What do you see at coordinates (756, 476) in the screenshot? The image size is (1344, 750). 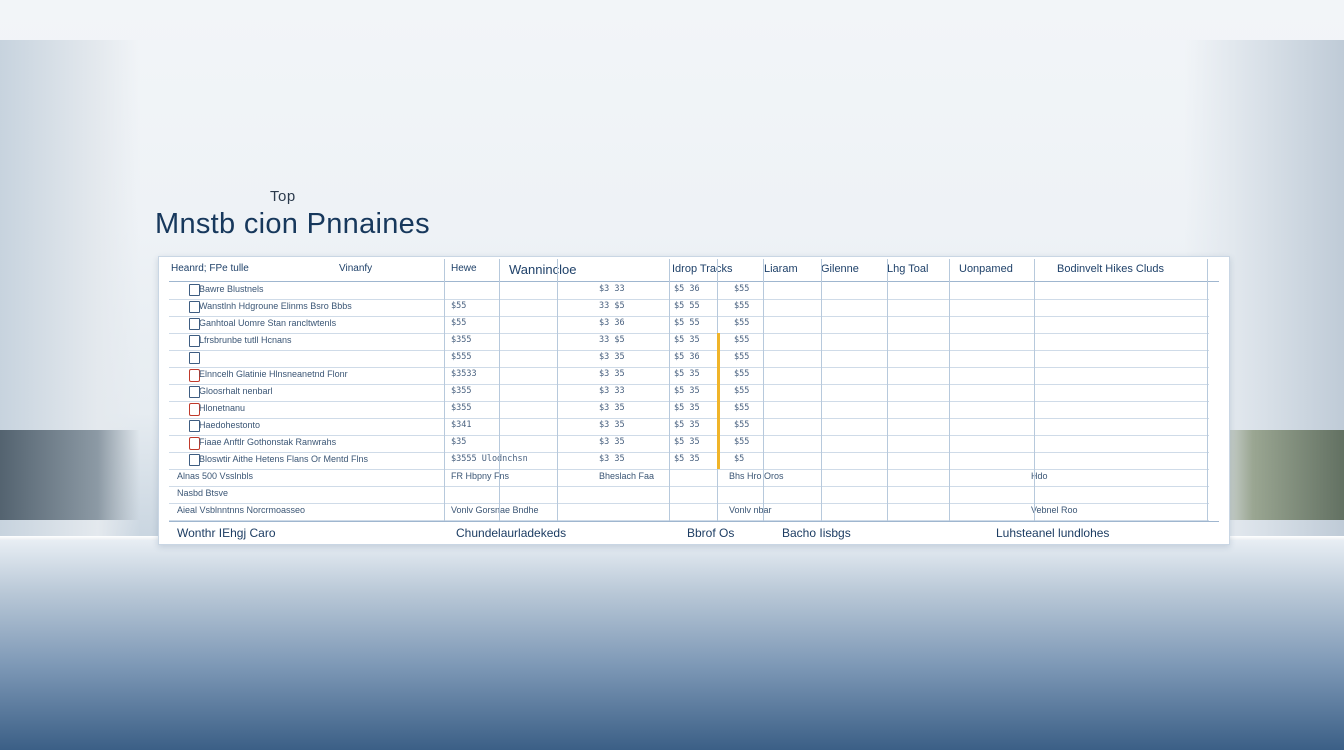 I see `summary-value-c3: Bhs Hro Oros` at bounding box center [756, 476].